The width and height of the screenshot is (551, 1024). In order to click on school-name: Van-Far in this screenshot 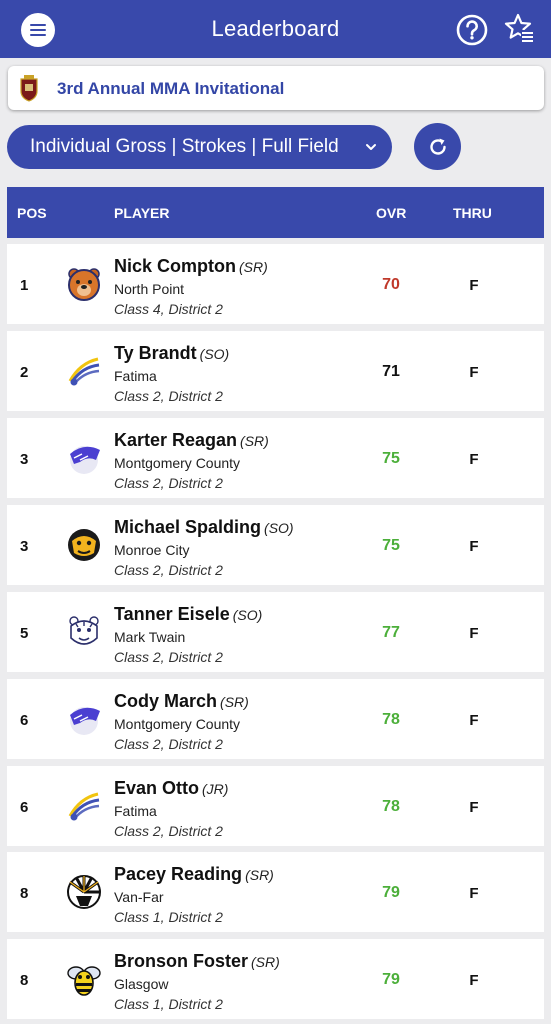, I will do `click(139, 897)`.